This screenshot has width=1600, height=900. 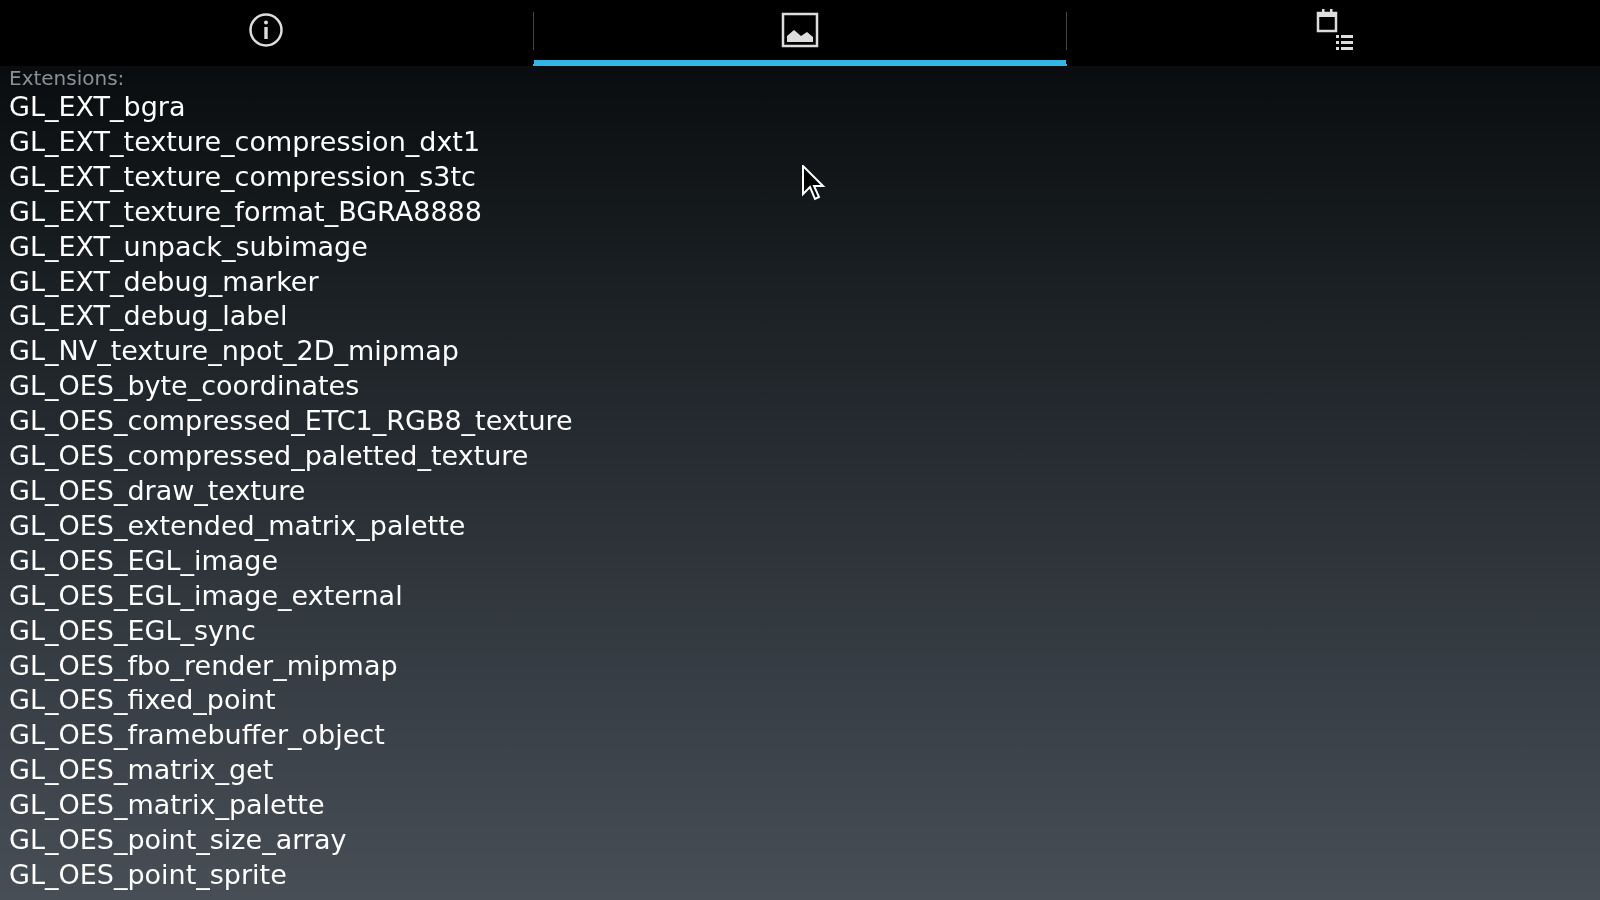 I want to click on extension-name: GL_OES_byte_coordinates, so click(x=184, y=386).